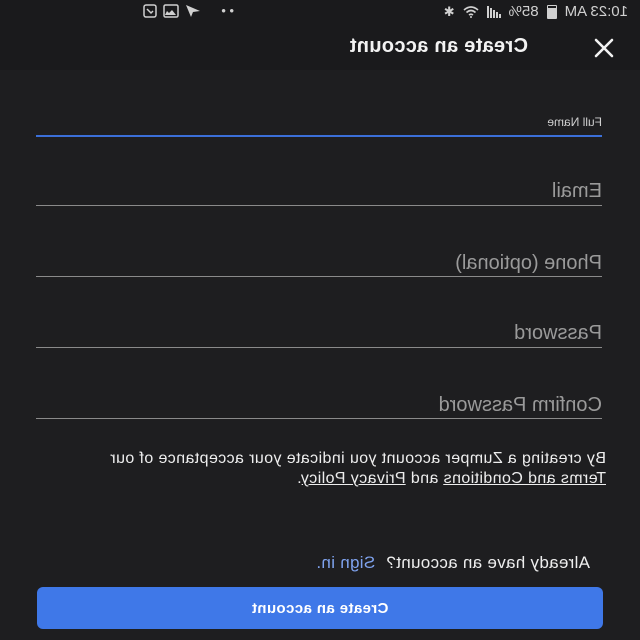 This screenshot has width=640, height=640. I want to click on phone-input, so click(317, 261).